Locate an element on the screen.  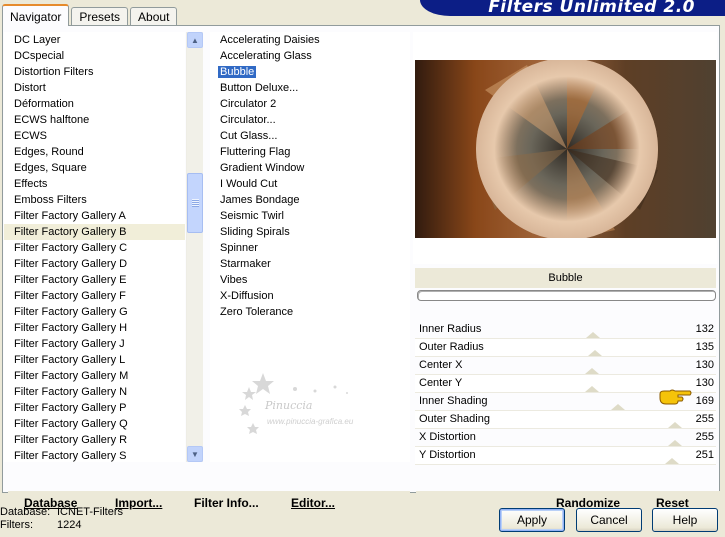
category-item: Filter Factory Gallery F is located at coordinates (94, 296).